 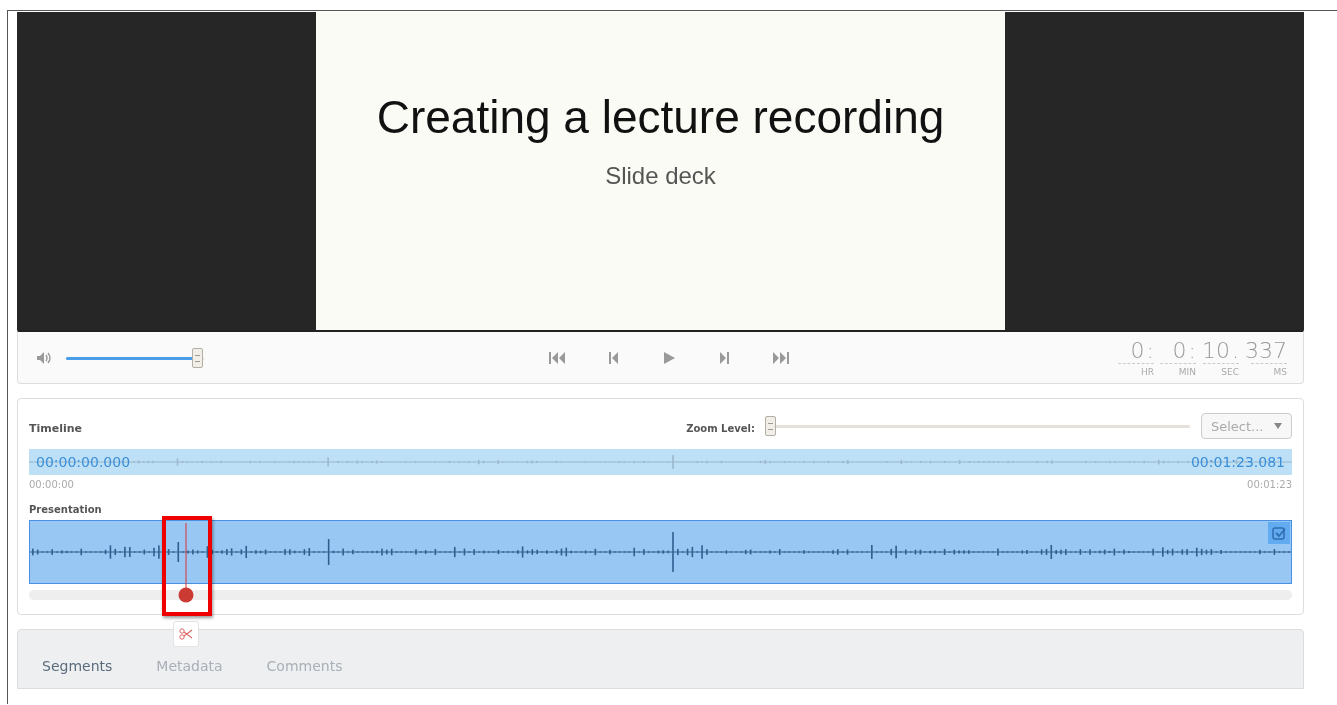 I want to click on start-time: 00:00:00.000, so click(x=83, y=462).